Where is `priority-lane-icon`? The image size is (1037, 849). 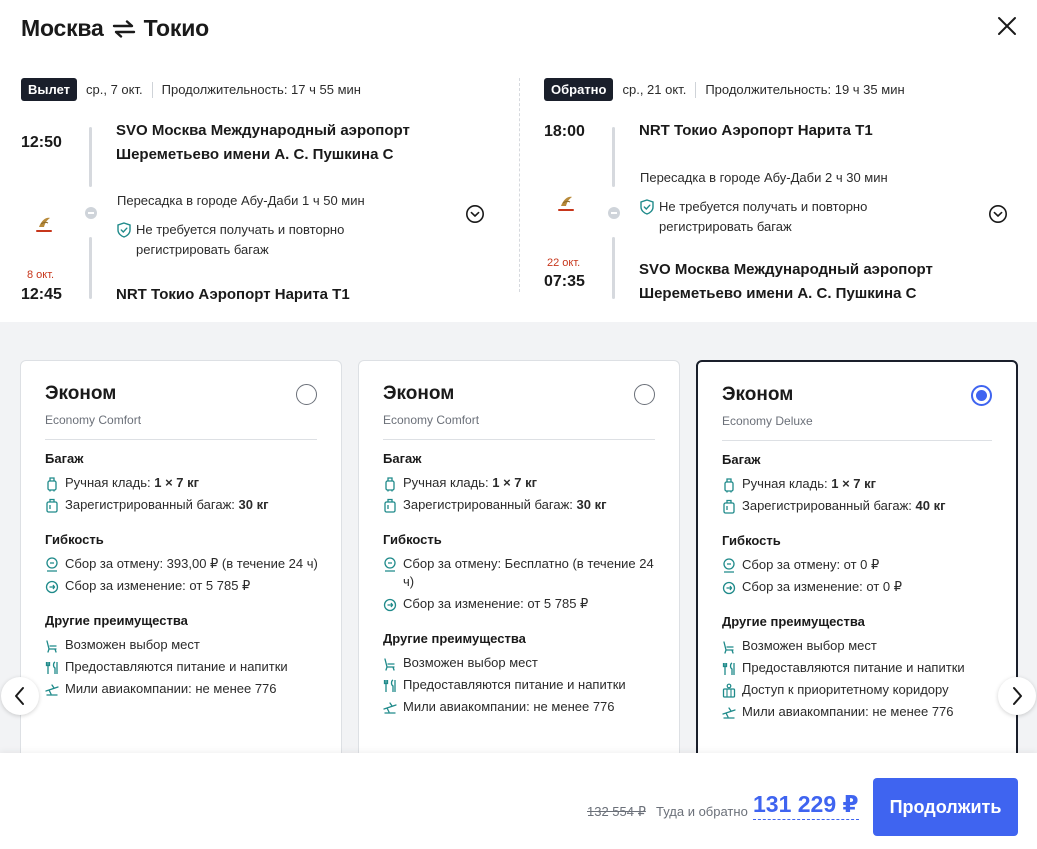
priority-lane-icon is located at coordinates (729, 690).